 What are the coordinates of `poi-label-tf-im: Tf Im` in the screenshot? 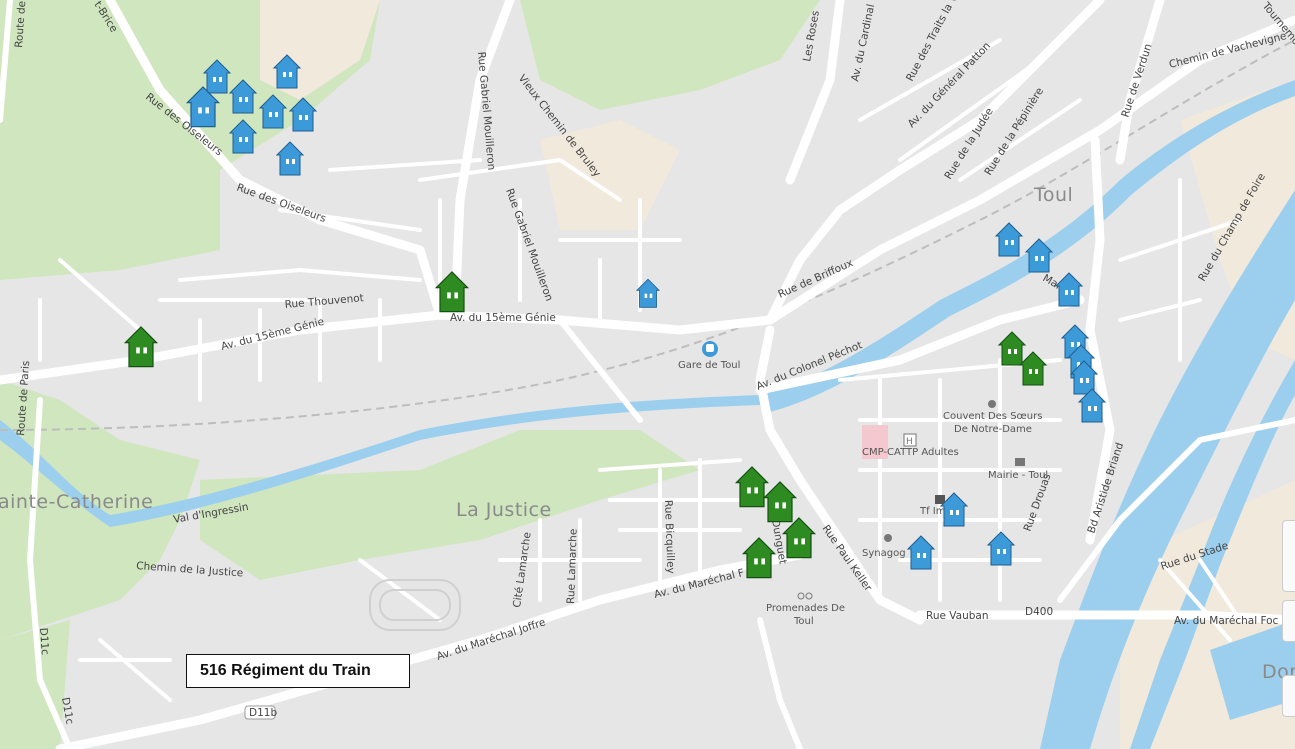 It's located at (932, 511).